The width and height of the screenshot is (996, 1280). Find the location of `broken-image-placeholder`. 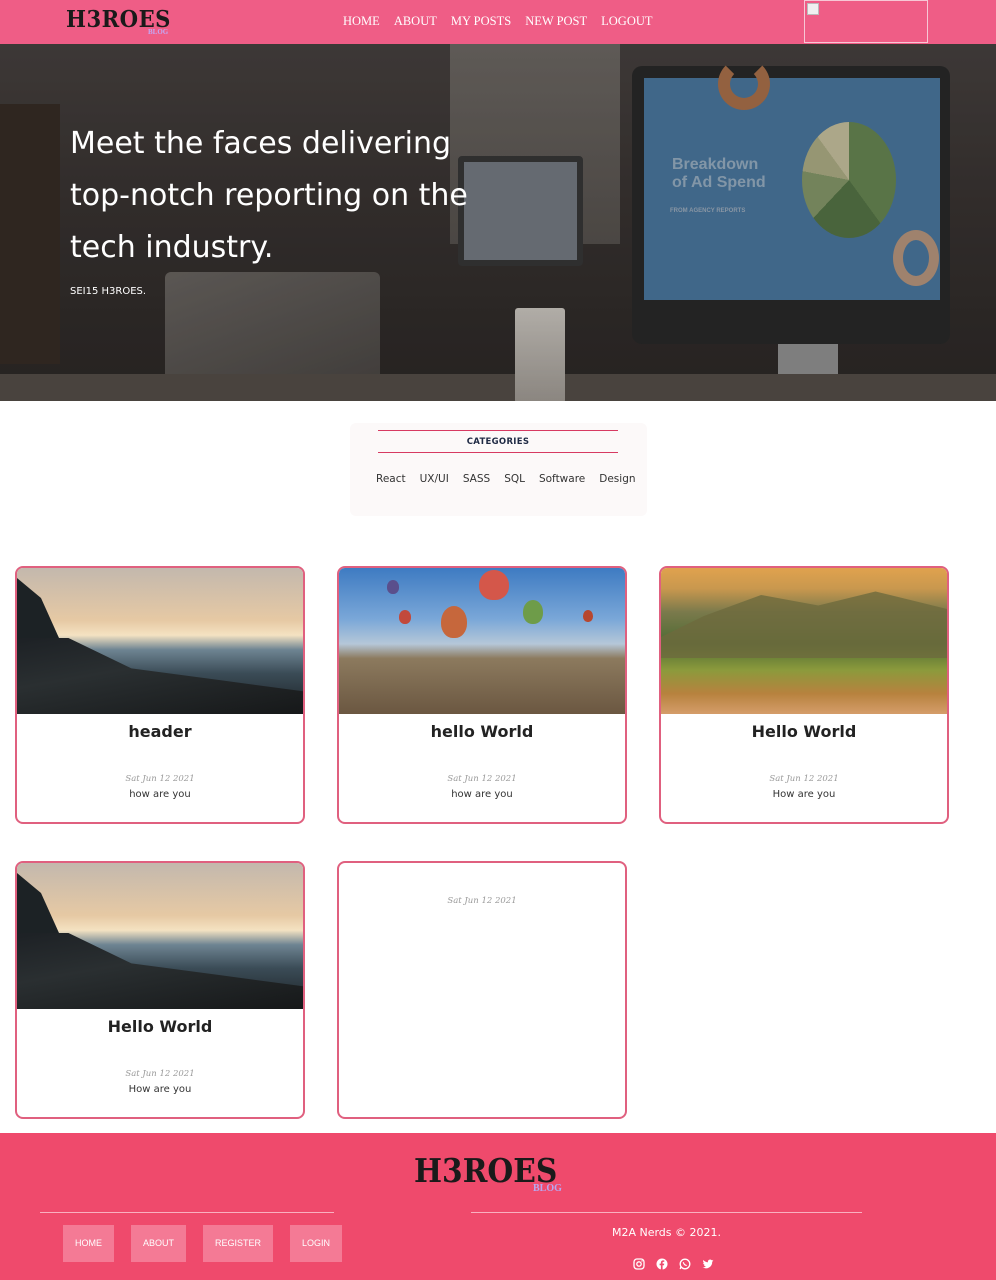

broken-image-placeholder is located at coordinates (866, 21).